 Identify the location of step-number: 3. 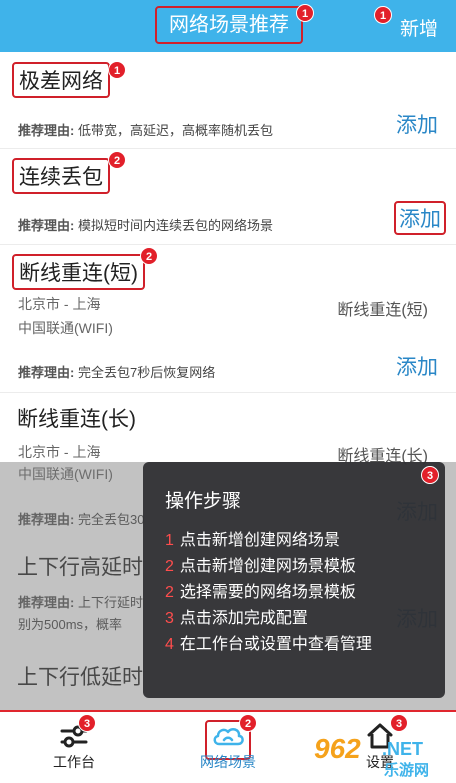
(169, 618).